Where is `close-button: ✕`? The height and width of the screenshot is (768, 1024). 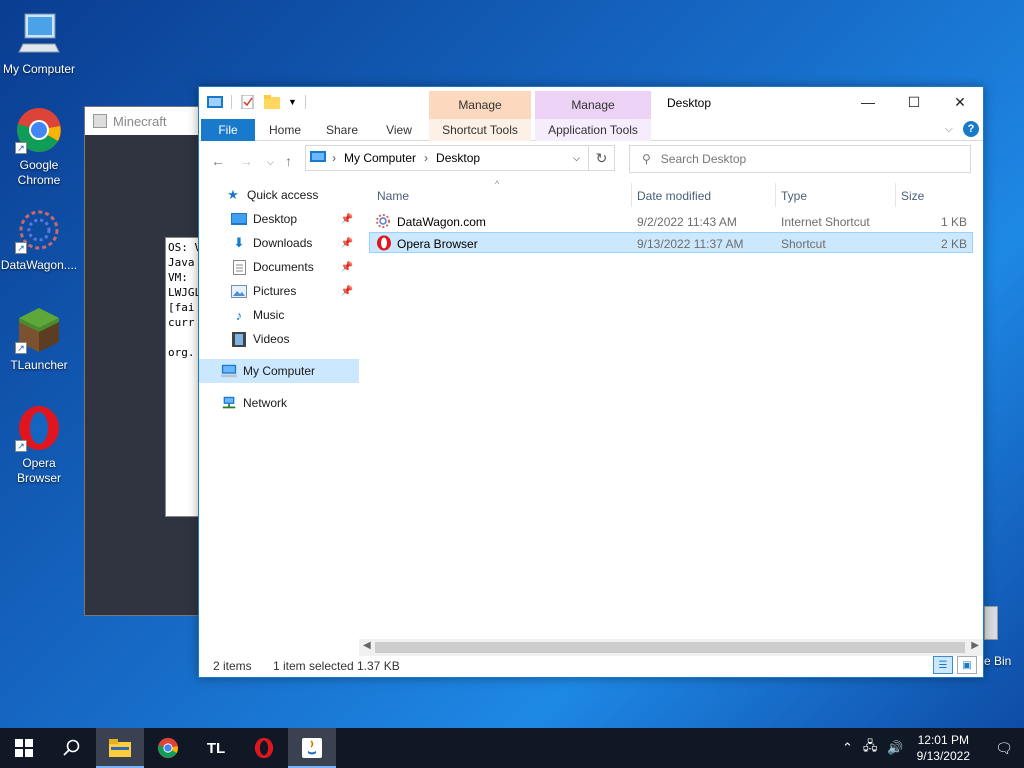
close-button: ✕ is located at coordinates (960, 102).